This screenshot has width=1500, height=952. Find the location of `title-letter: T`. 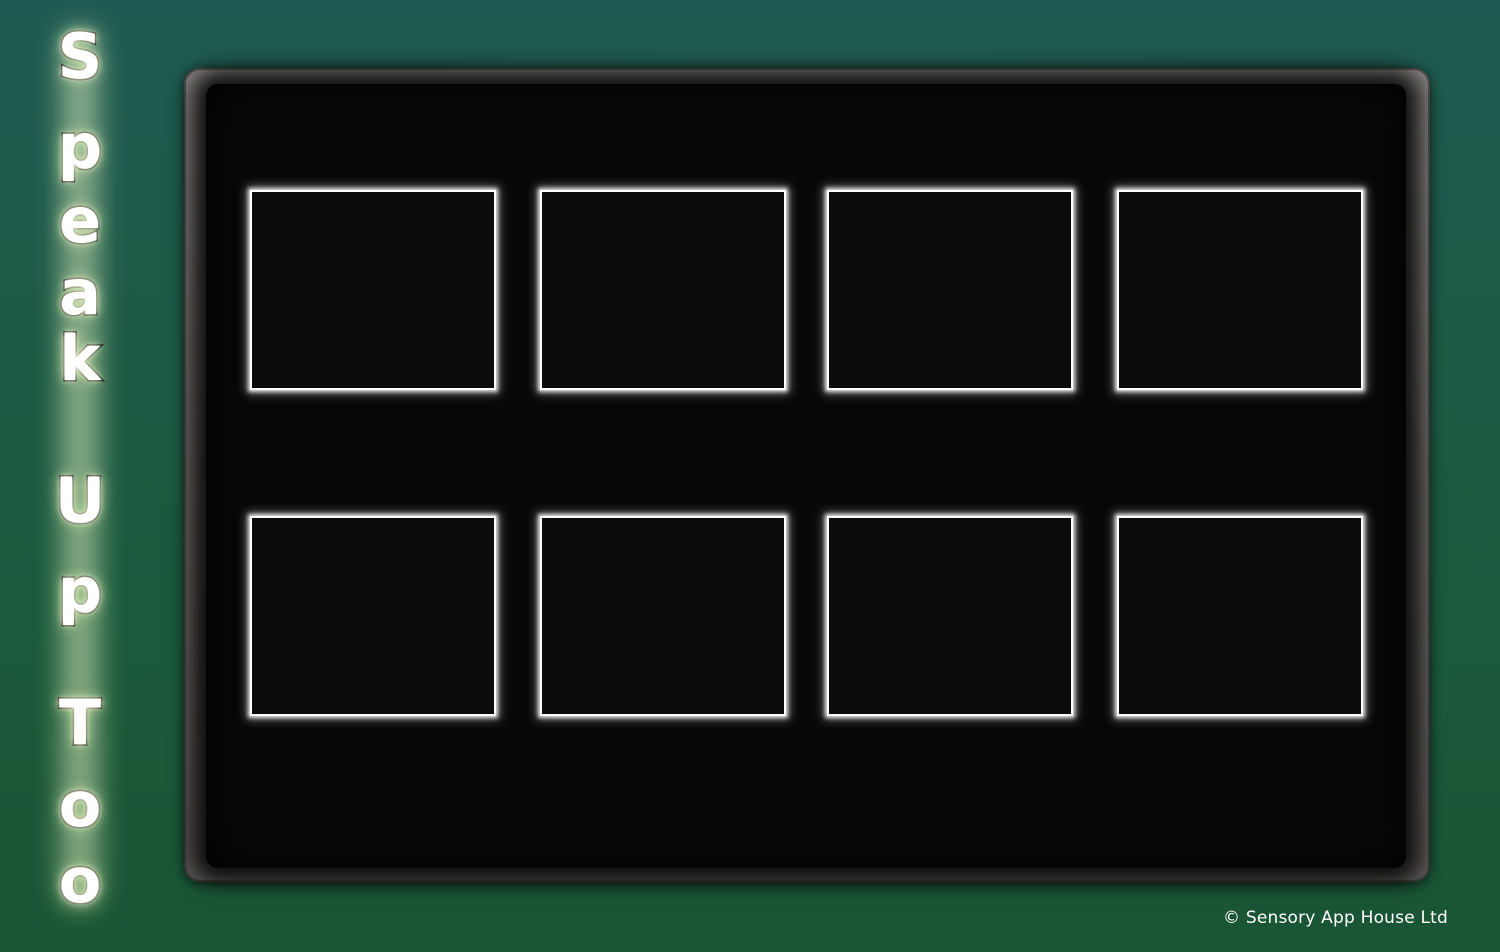

title-letter: T is located at coordinates (79, 722).